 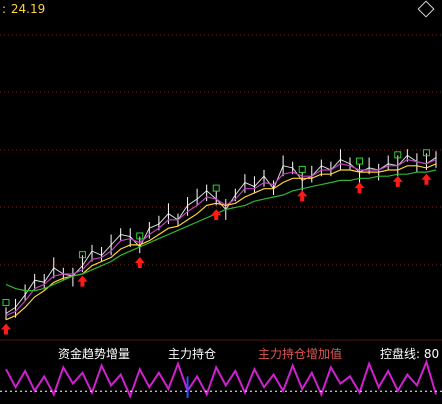 What do you see at coordinates (94, 354) in the screenshot?
I see `legend-item-capital-trend: 资金趋势增量` at bounding box center [94, 354].